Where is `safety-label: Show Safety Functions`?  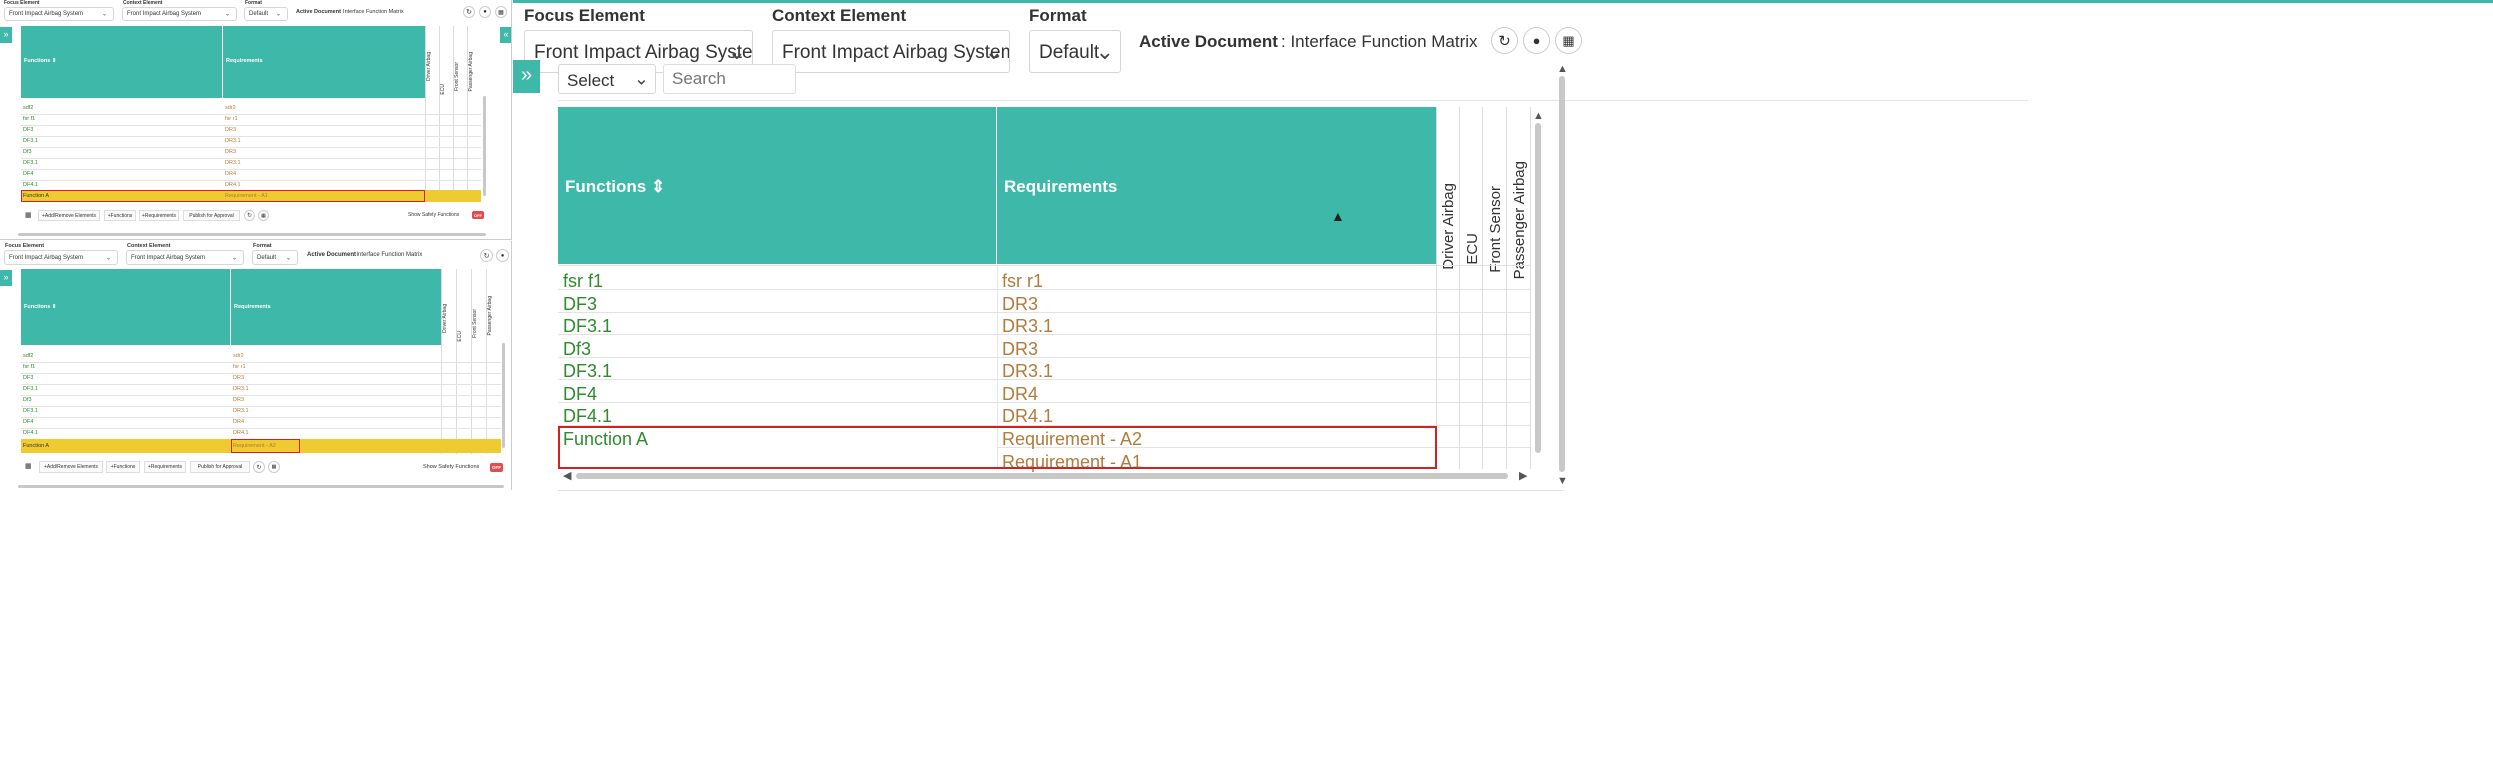
safety-label: Show Safety Functions is located at coordinates (434, 215).